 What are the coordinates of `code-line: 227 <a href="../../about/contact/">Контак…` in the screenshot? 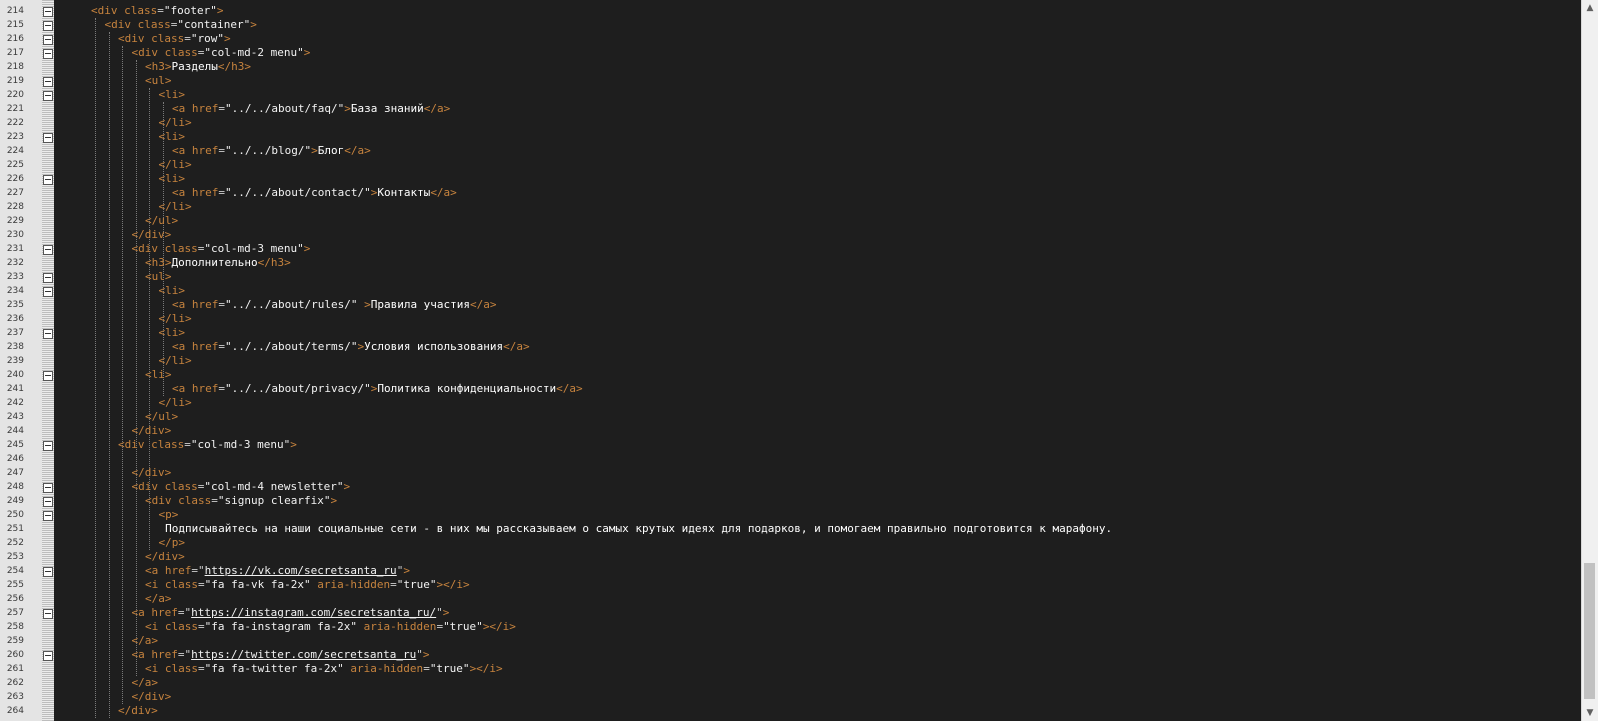 It's located at (791, 193).